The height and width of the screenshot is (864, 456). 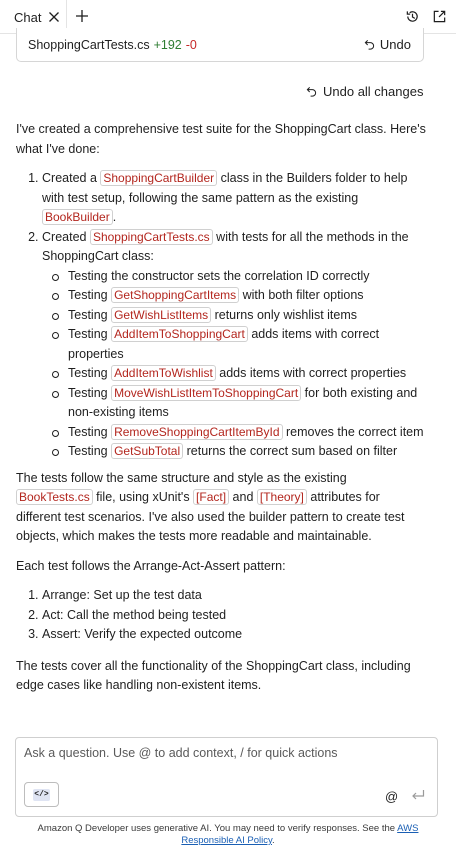 I want to click on insert-code-button: </>, so click(x=41, y=794).